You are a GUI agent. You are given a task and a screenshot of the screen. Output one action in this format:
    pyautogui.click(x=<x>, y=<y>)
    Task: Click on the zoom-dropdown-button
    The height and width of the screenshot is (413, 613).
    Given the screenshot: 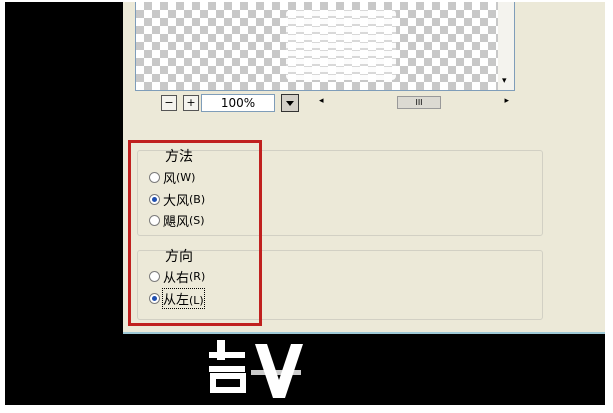 What is the action you would take?
    pyautogui.click(x=290, y=103)
    